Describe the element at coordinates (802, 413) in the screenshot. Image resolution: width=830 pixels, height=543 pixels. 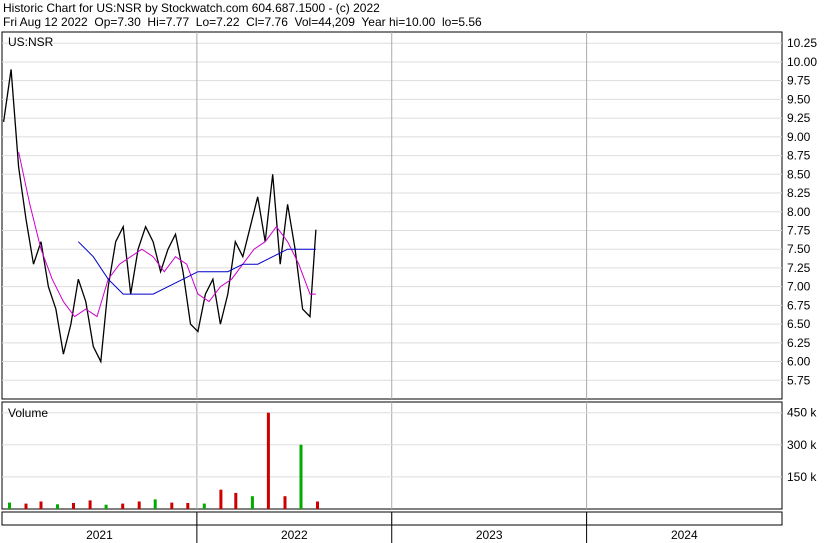
I see `volume-tick-label: 450 k` at that location.